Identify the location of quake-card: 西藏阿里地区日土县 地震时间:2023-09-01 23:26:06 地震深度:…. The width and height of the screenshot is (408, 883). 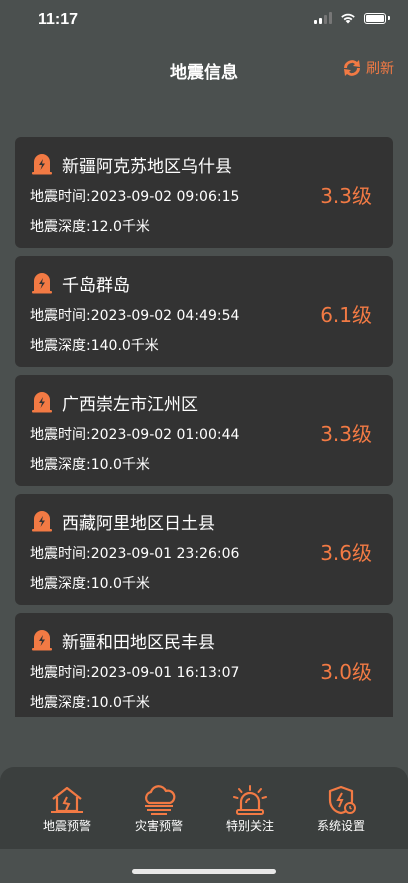
(204, 549).